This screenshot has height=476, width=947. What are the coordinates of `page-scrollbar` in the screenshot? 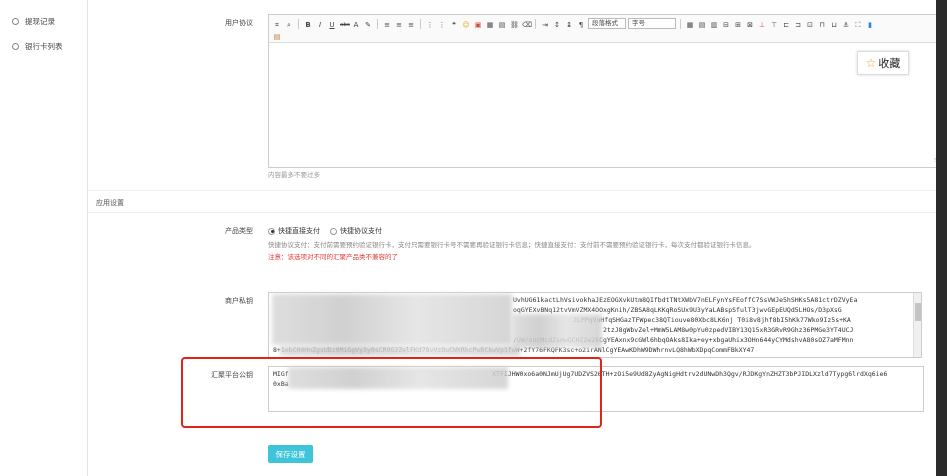 It's located at (941, 238).